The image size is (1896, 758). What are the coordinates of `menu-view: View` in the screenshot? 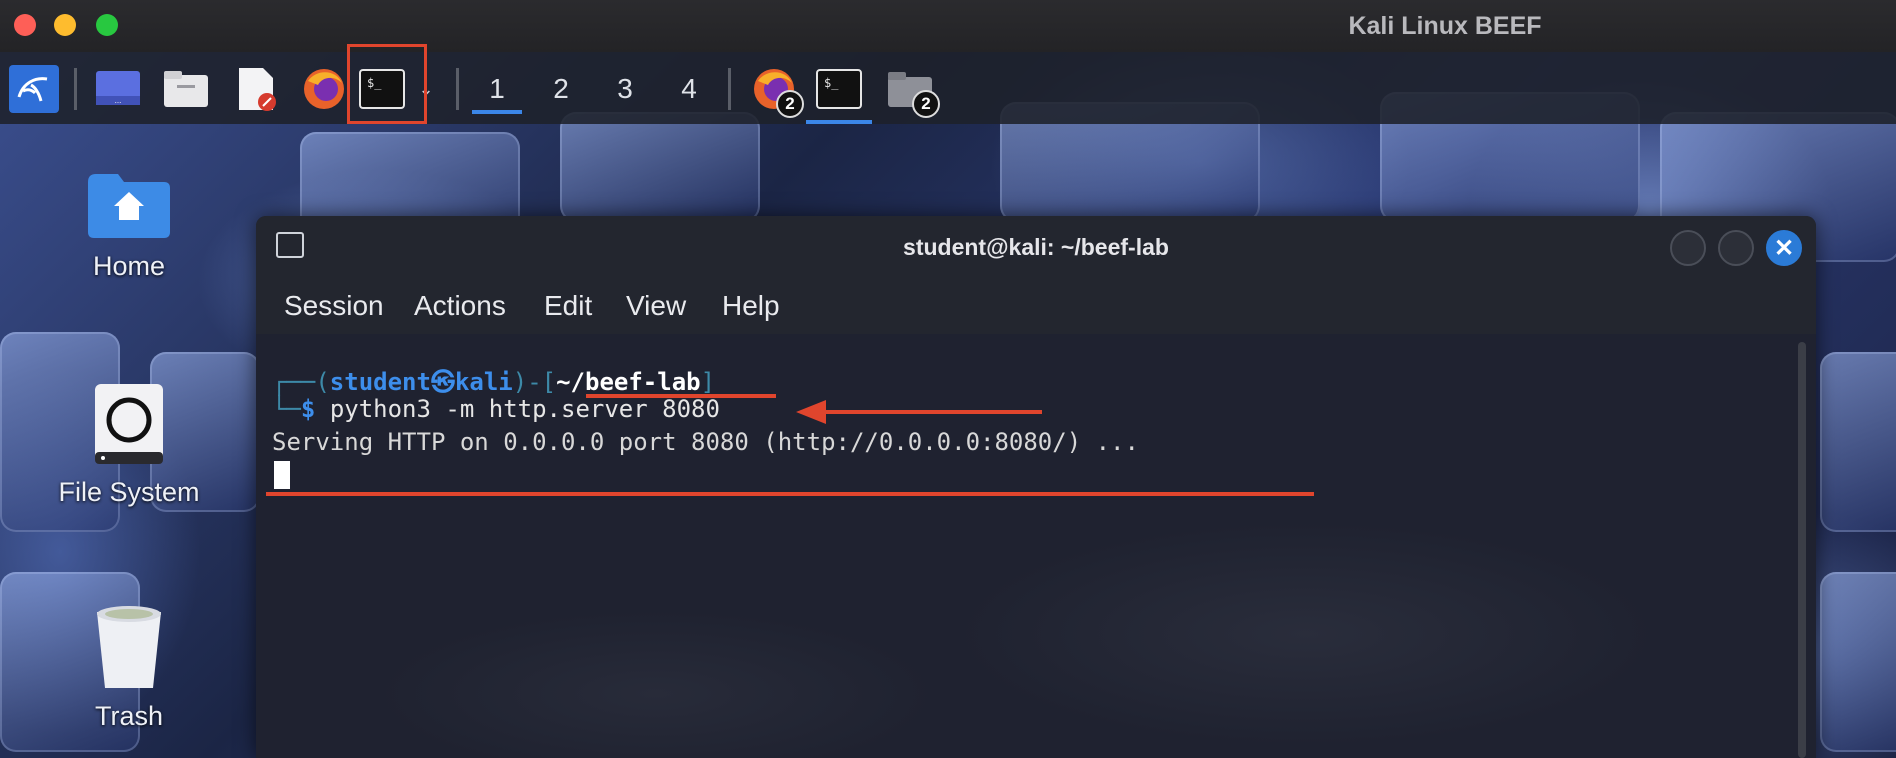 It's located at (656, 306).